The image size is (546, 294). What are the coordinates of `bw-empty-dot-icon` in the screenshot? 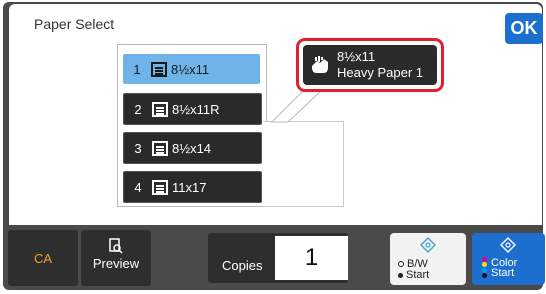 It's located at (401, 264).